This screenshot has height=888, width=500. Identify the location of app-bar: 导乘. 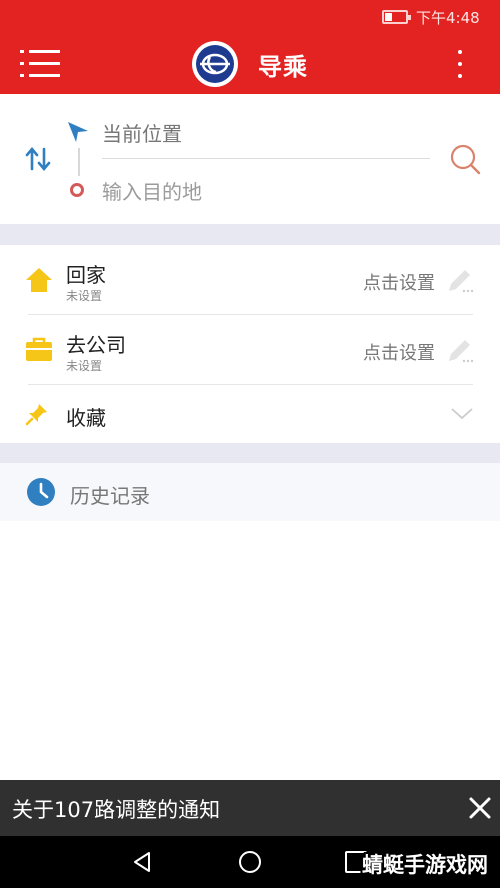
(250, 64).